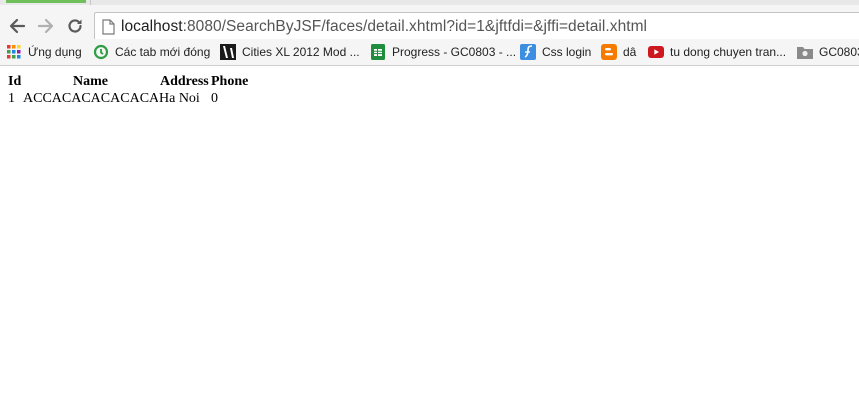  What do you see at coordinates (14, 52) in the screenshot?
I see `apps-grid-icon` at bounding box center [14, 52].